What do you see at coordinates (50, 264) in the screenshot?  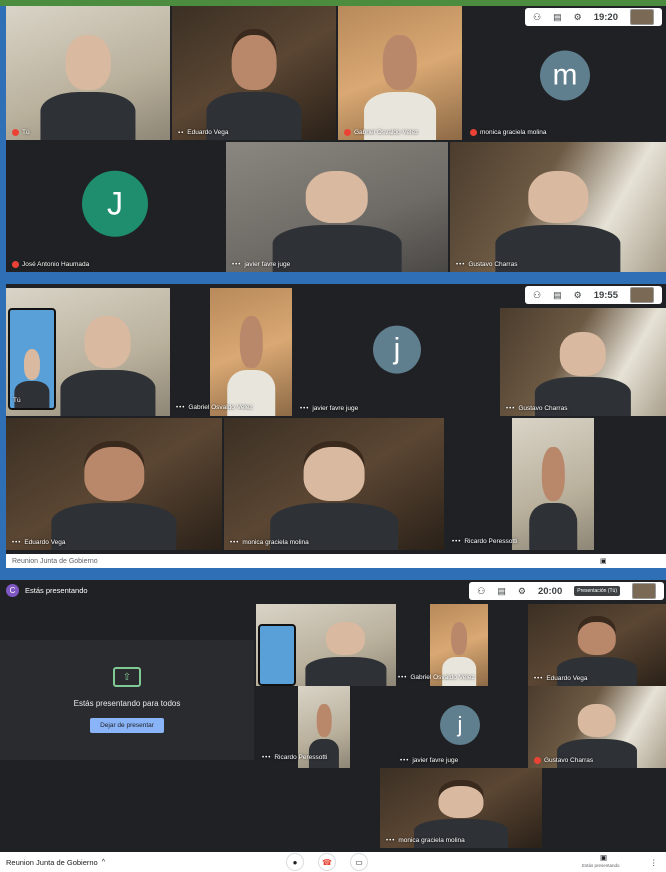 I see `participant-name: José Antonio Haumada` at bounding box center [50, 264].